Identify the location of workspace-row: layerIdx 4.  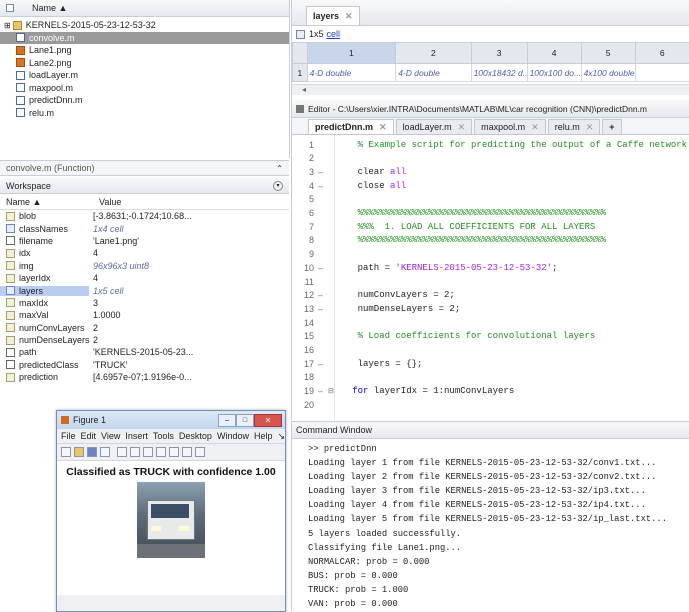
(144, 278).